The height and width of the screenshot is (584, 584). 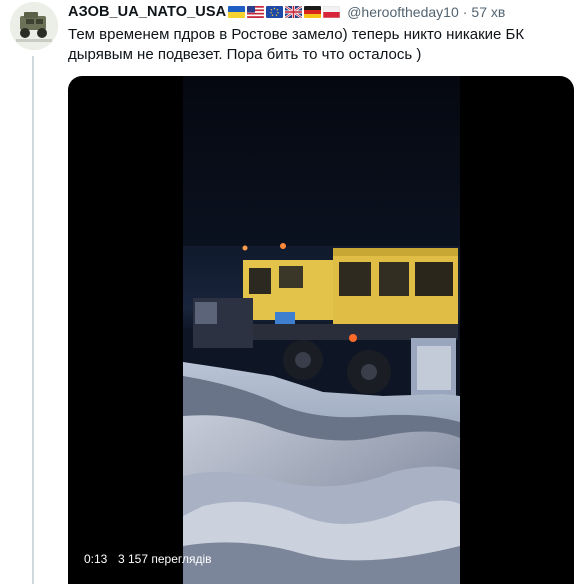 I want to click on tweet-header: АЗОВ_UA_NATO_USA @herooftheday10 · 57 хв, so click(x=286, y=12).